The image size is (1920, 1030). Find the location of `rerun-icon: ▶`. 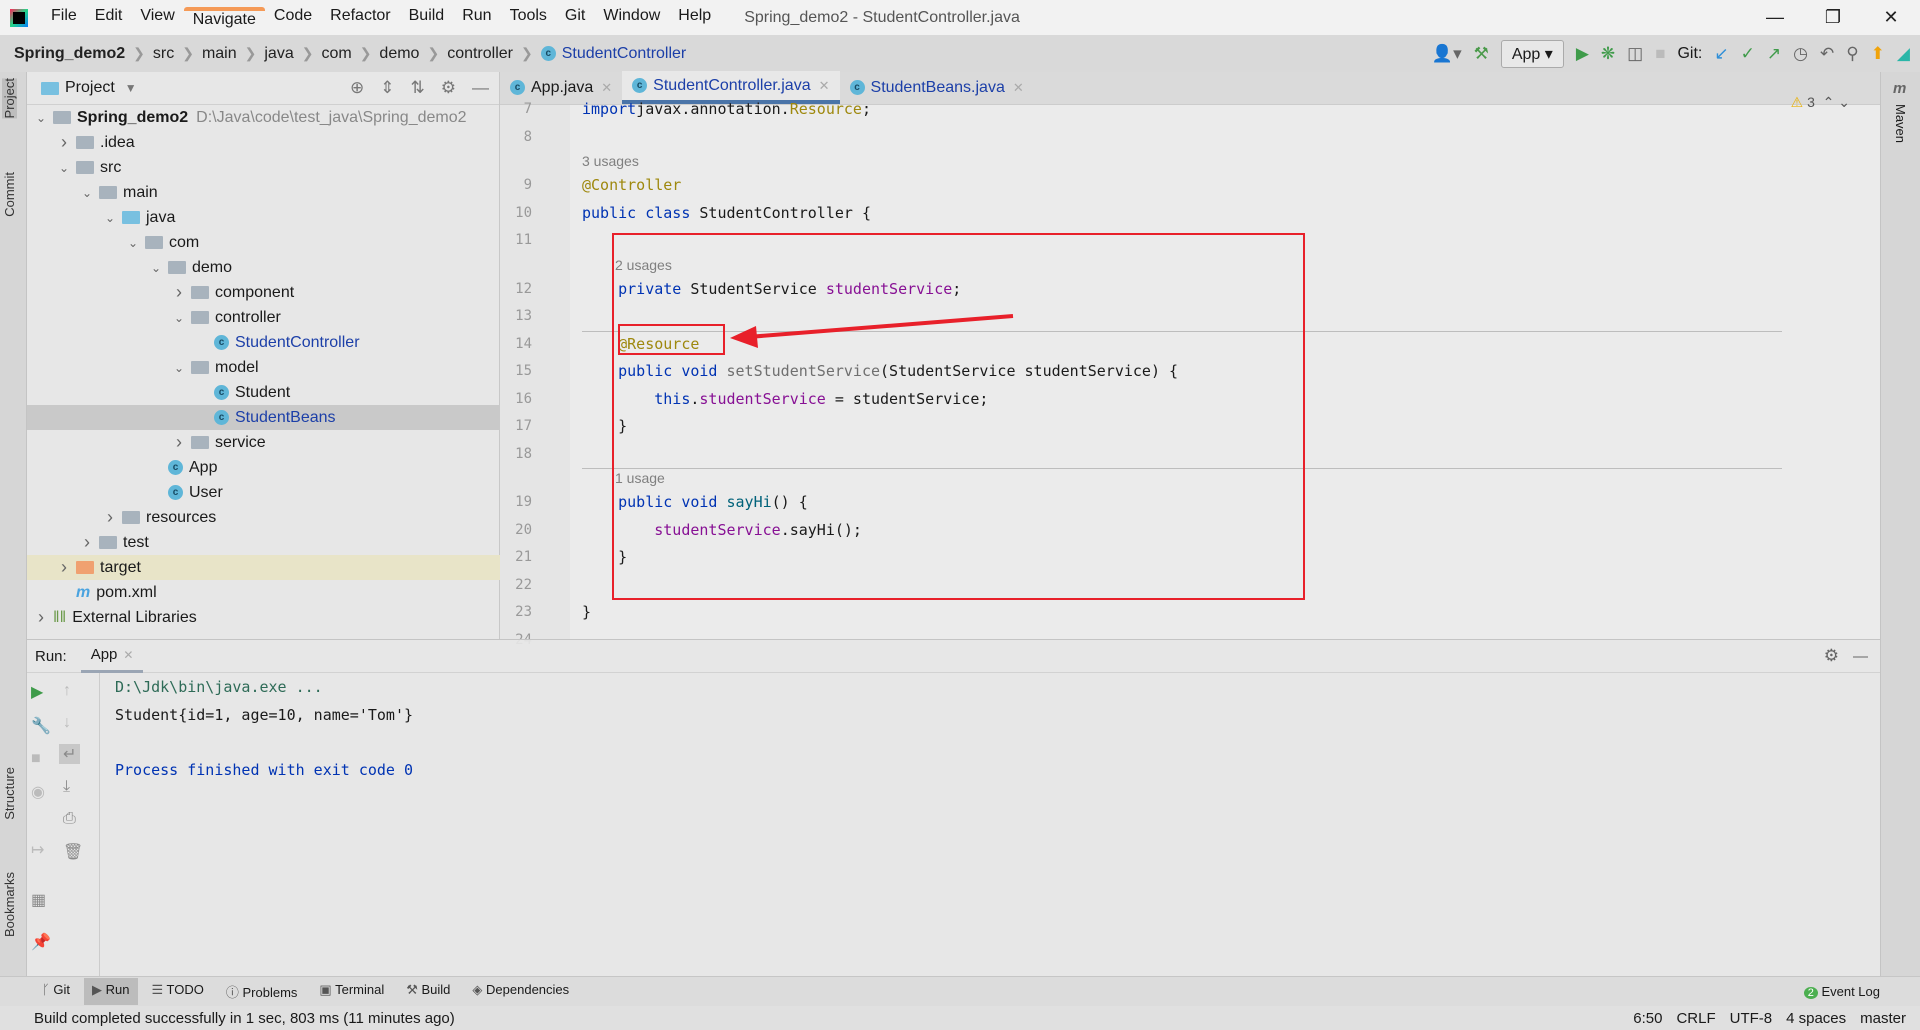

rerun-icon: ▶ is located at coordinates (37, 692).